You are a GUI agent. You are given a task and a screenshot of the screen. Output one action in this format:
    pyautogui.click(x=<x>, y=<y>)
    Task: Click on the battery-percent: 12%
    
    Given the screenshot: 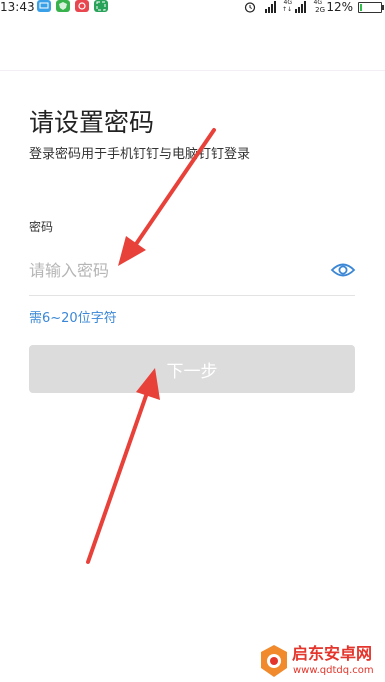 What is the action you would take?
    pyautogui.click(x=339, y=7)
    